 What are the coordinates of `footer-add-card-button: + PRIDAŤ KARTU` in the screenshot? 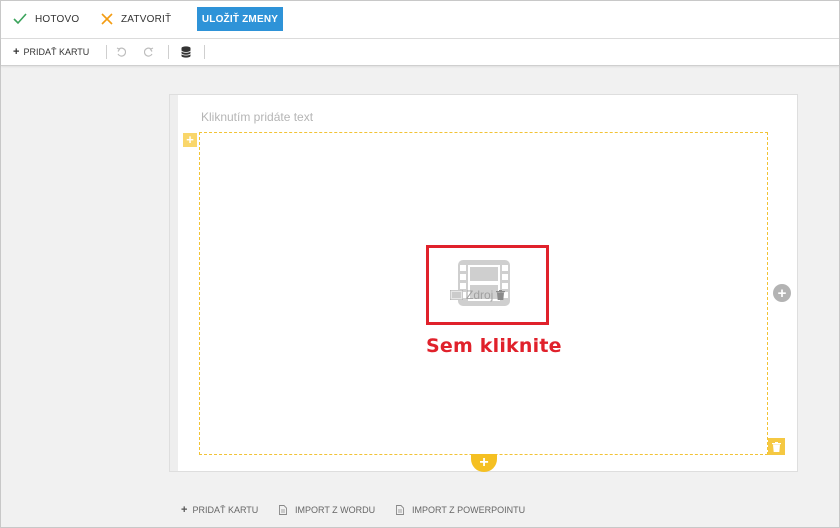 It's located at (219, 510).